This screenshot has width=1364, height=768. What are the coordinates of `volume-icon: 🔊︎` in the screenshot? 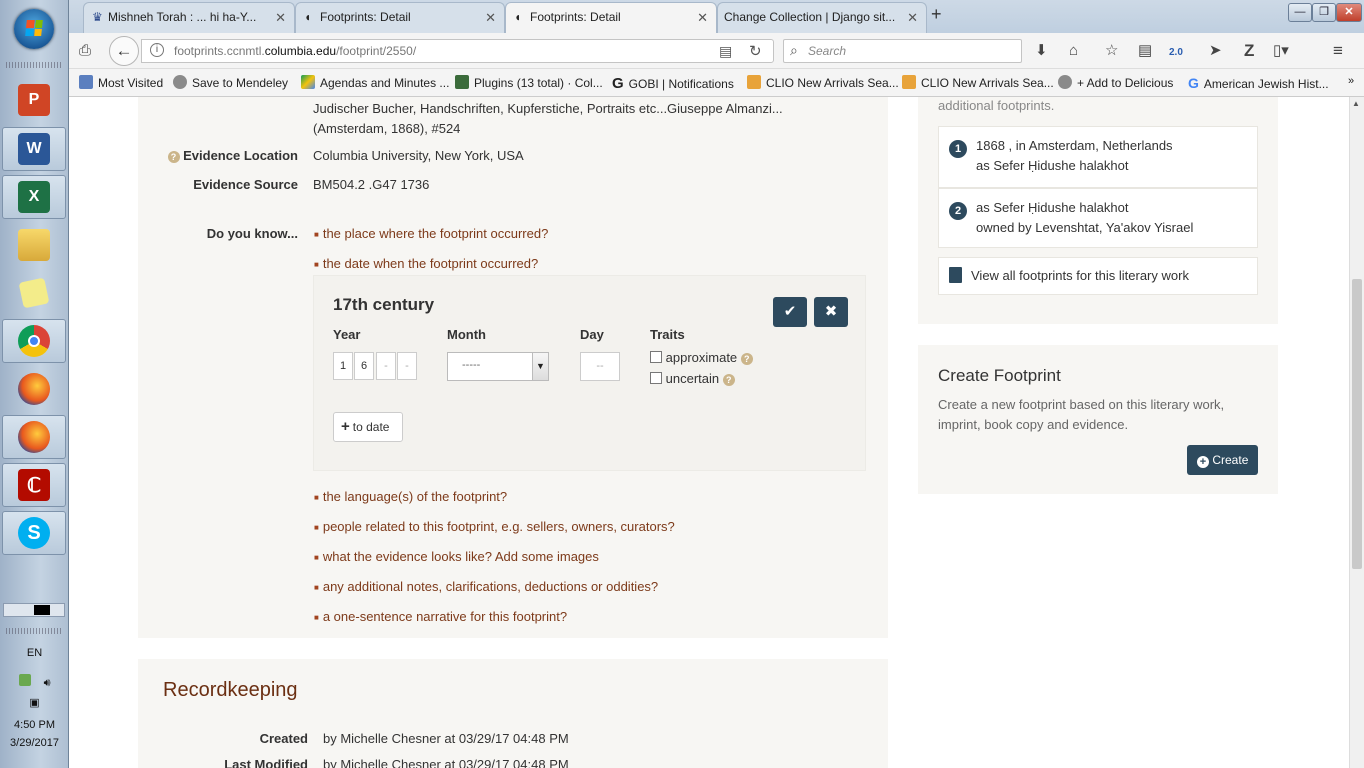 It's located at (47, 683).